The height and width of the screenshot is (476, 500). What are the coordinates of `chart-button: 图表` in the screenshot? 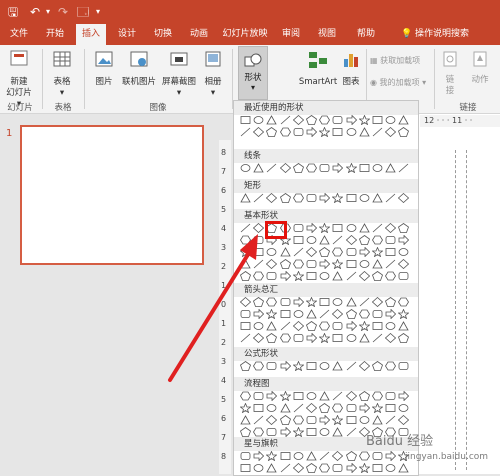 It's located at (351, 68).